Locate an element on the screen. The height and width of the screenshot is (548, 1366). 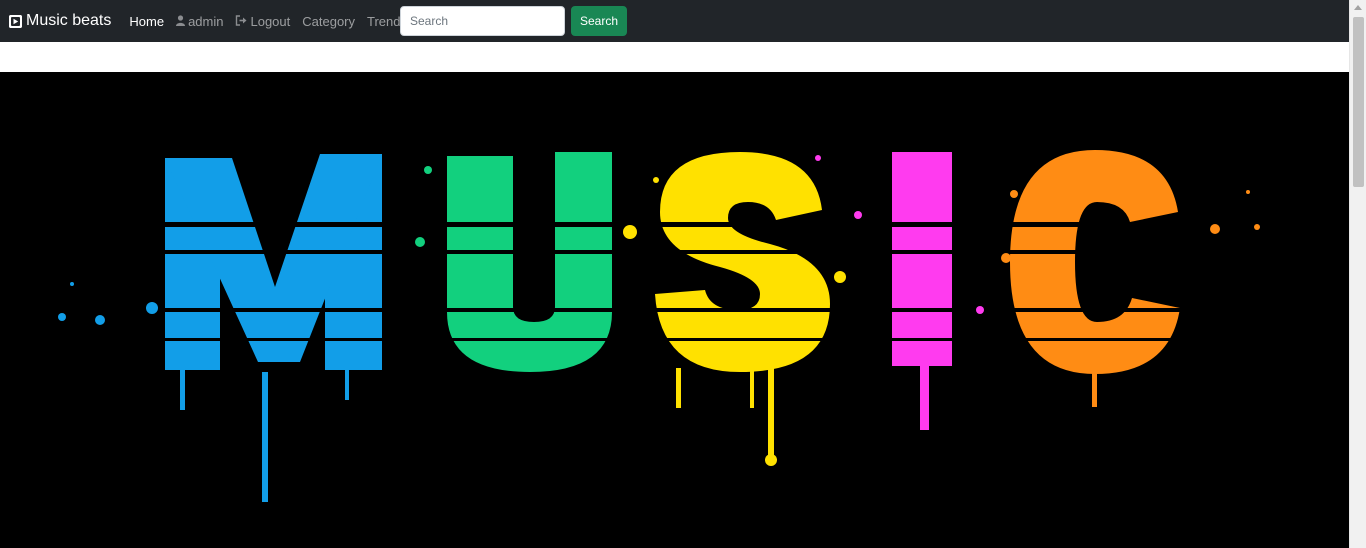
nav-link-logout: Logout is located at coordinates (262, 21).